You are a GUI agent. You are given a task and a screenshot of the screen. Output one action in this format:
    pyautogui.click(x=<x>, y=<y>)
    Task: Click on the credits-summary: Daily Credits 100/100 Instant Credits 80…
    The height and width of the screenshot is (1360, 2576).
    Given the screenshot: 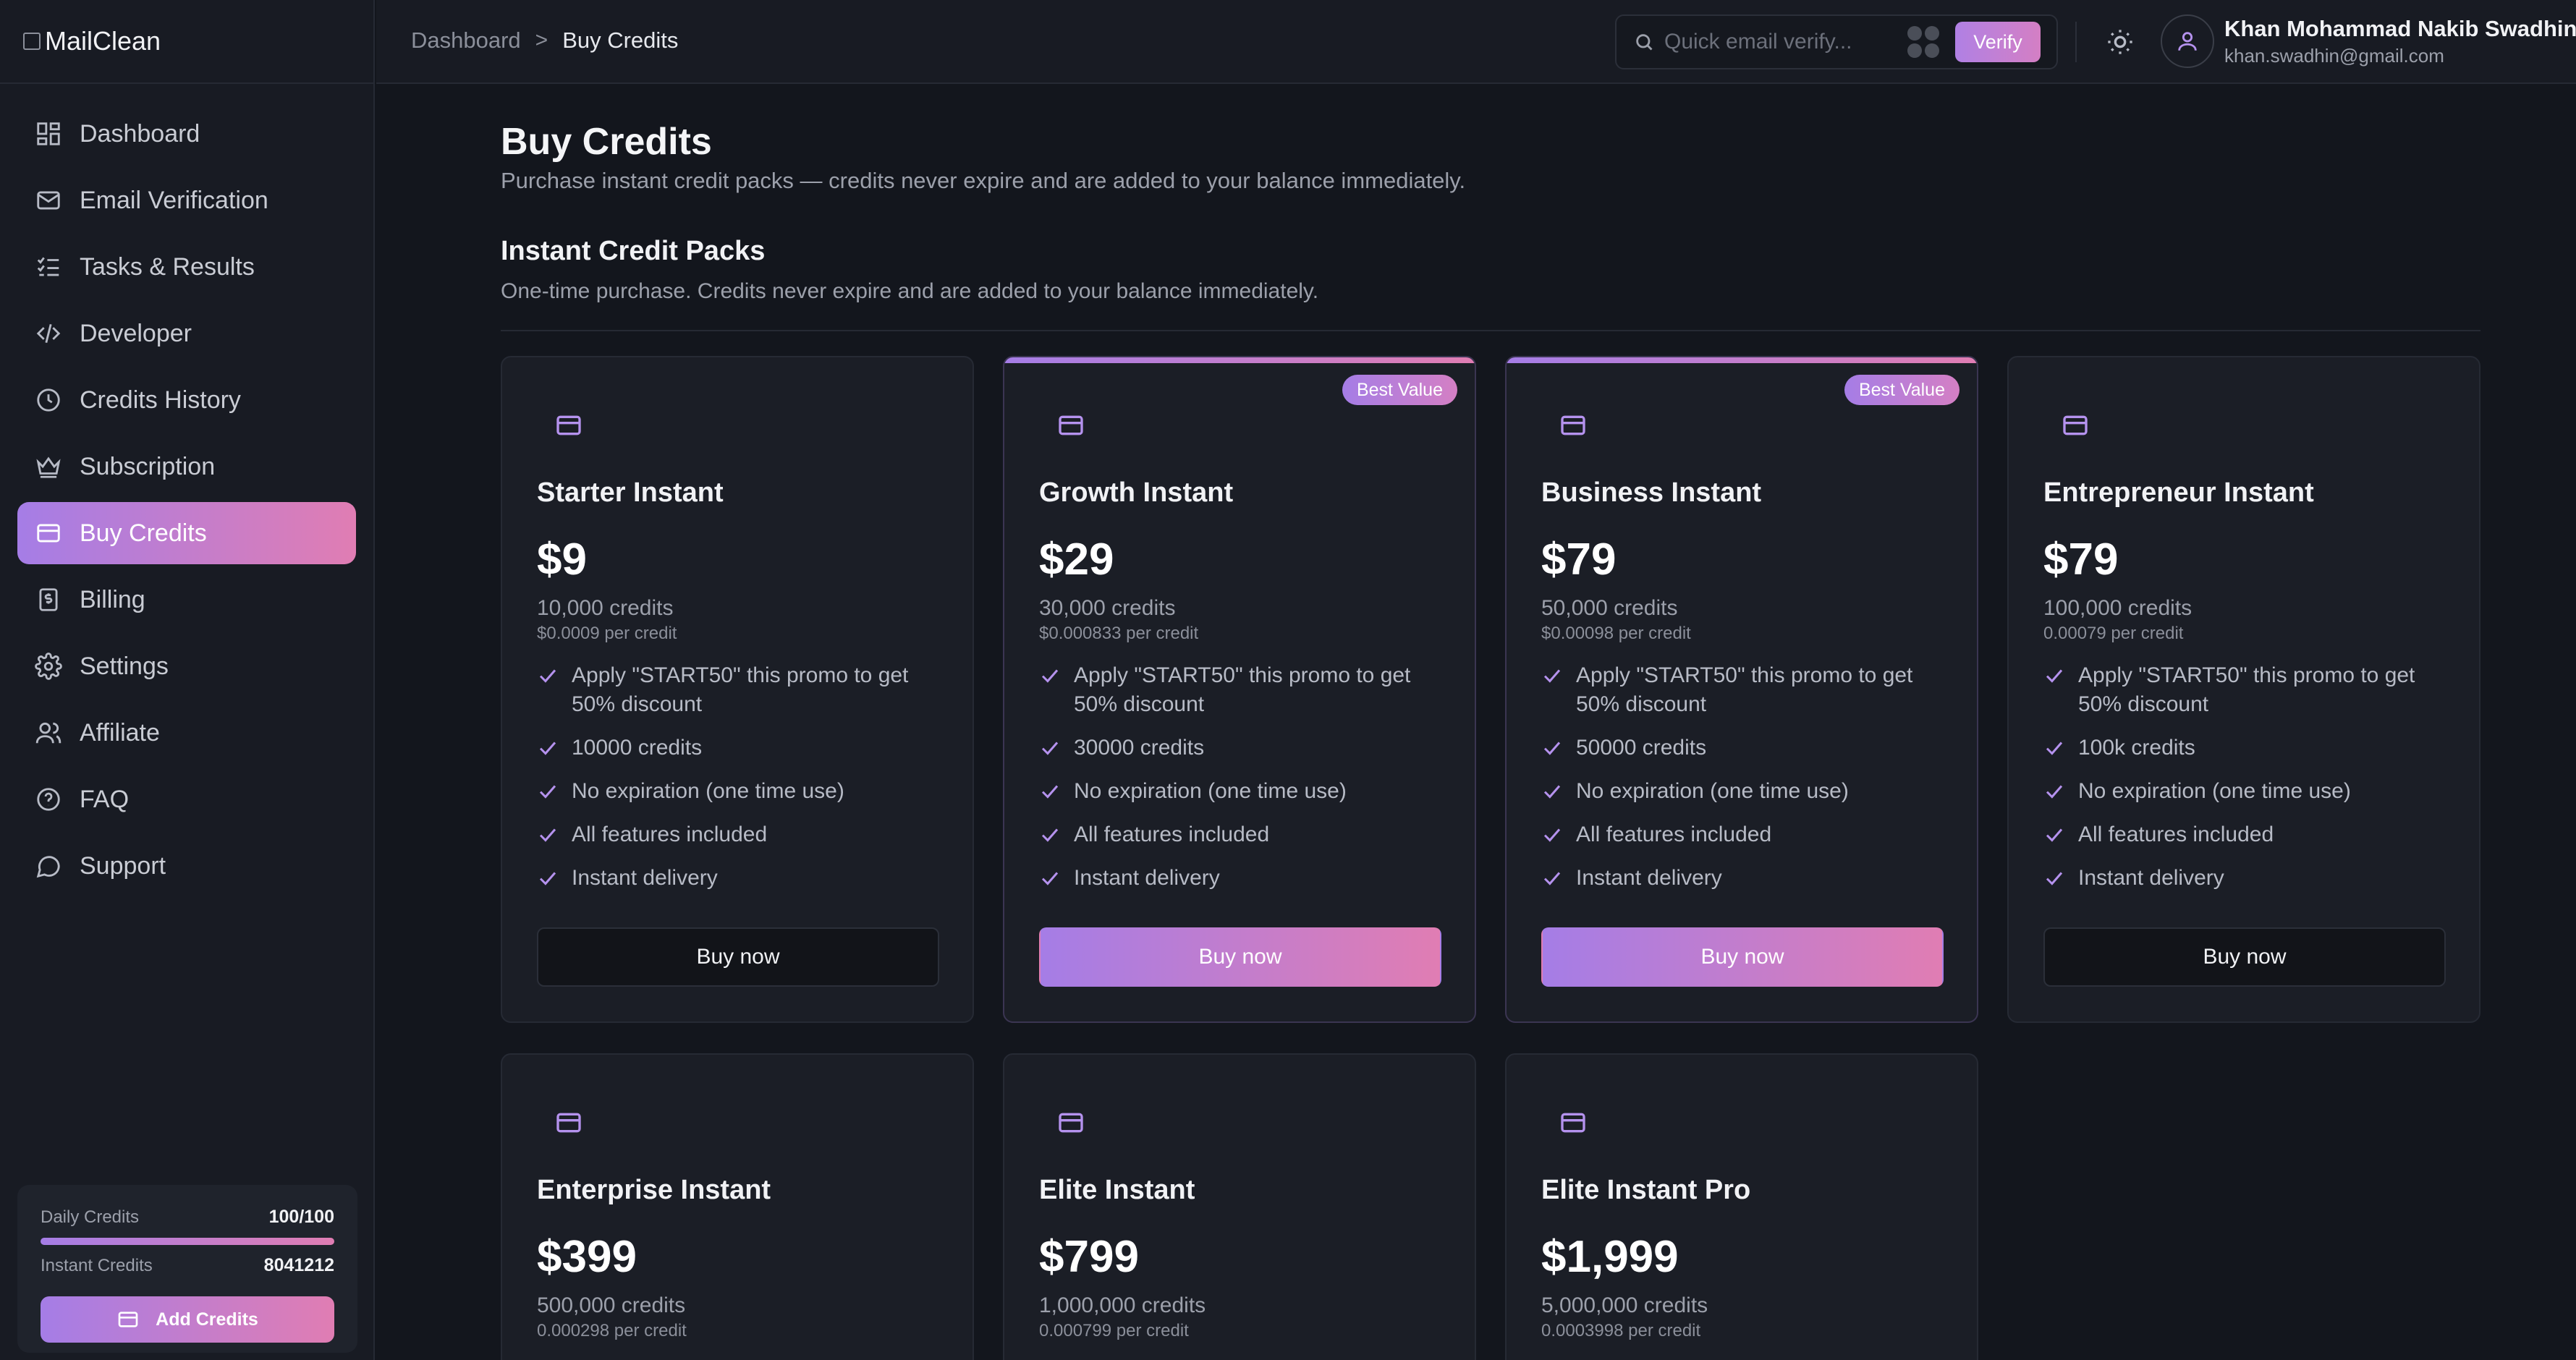 What is the action you would take?
    pyautogui.click(x=187, y=1269)
    